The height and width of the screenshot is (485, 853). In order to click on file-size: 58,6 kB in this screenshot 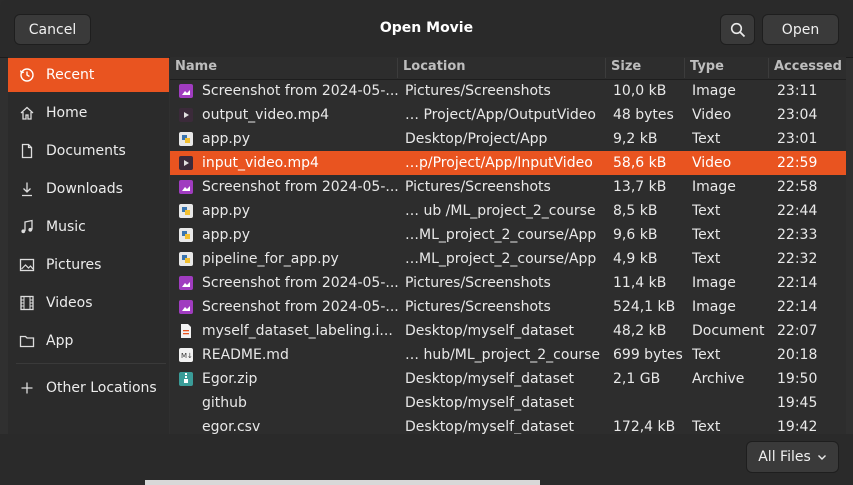, I will do `click(640, 163)`.